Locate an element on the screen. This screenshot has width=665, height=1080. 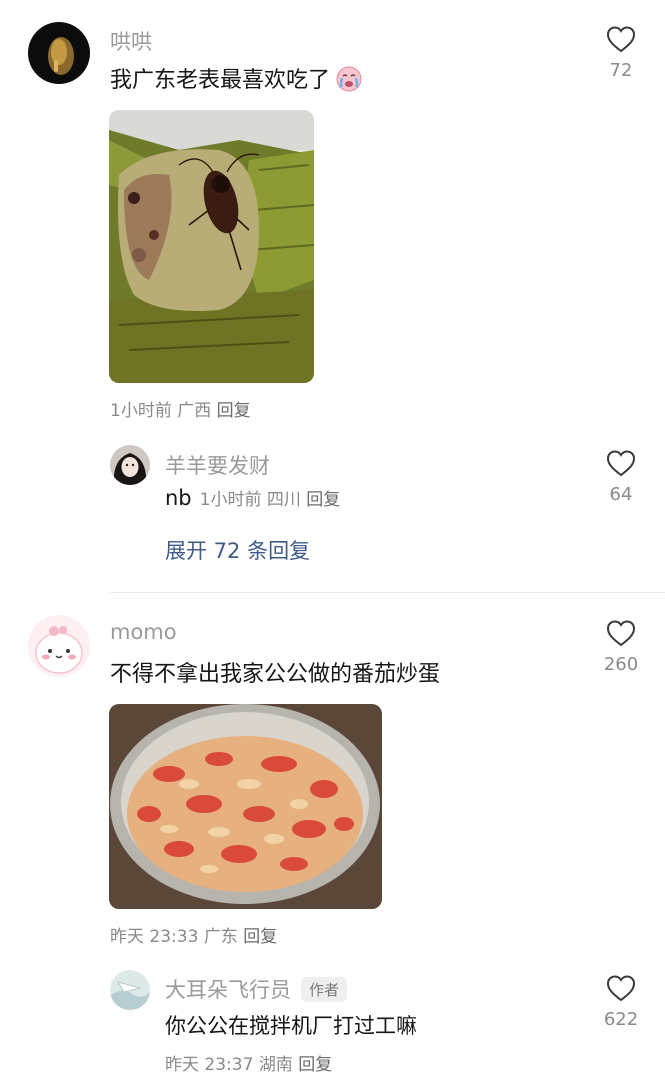
like-button: 622 is located at coordinates (621, 1001).